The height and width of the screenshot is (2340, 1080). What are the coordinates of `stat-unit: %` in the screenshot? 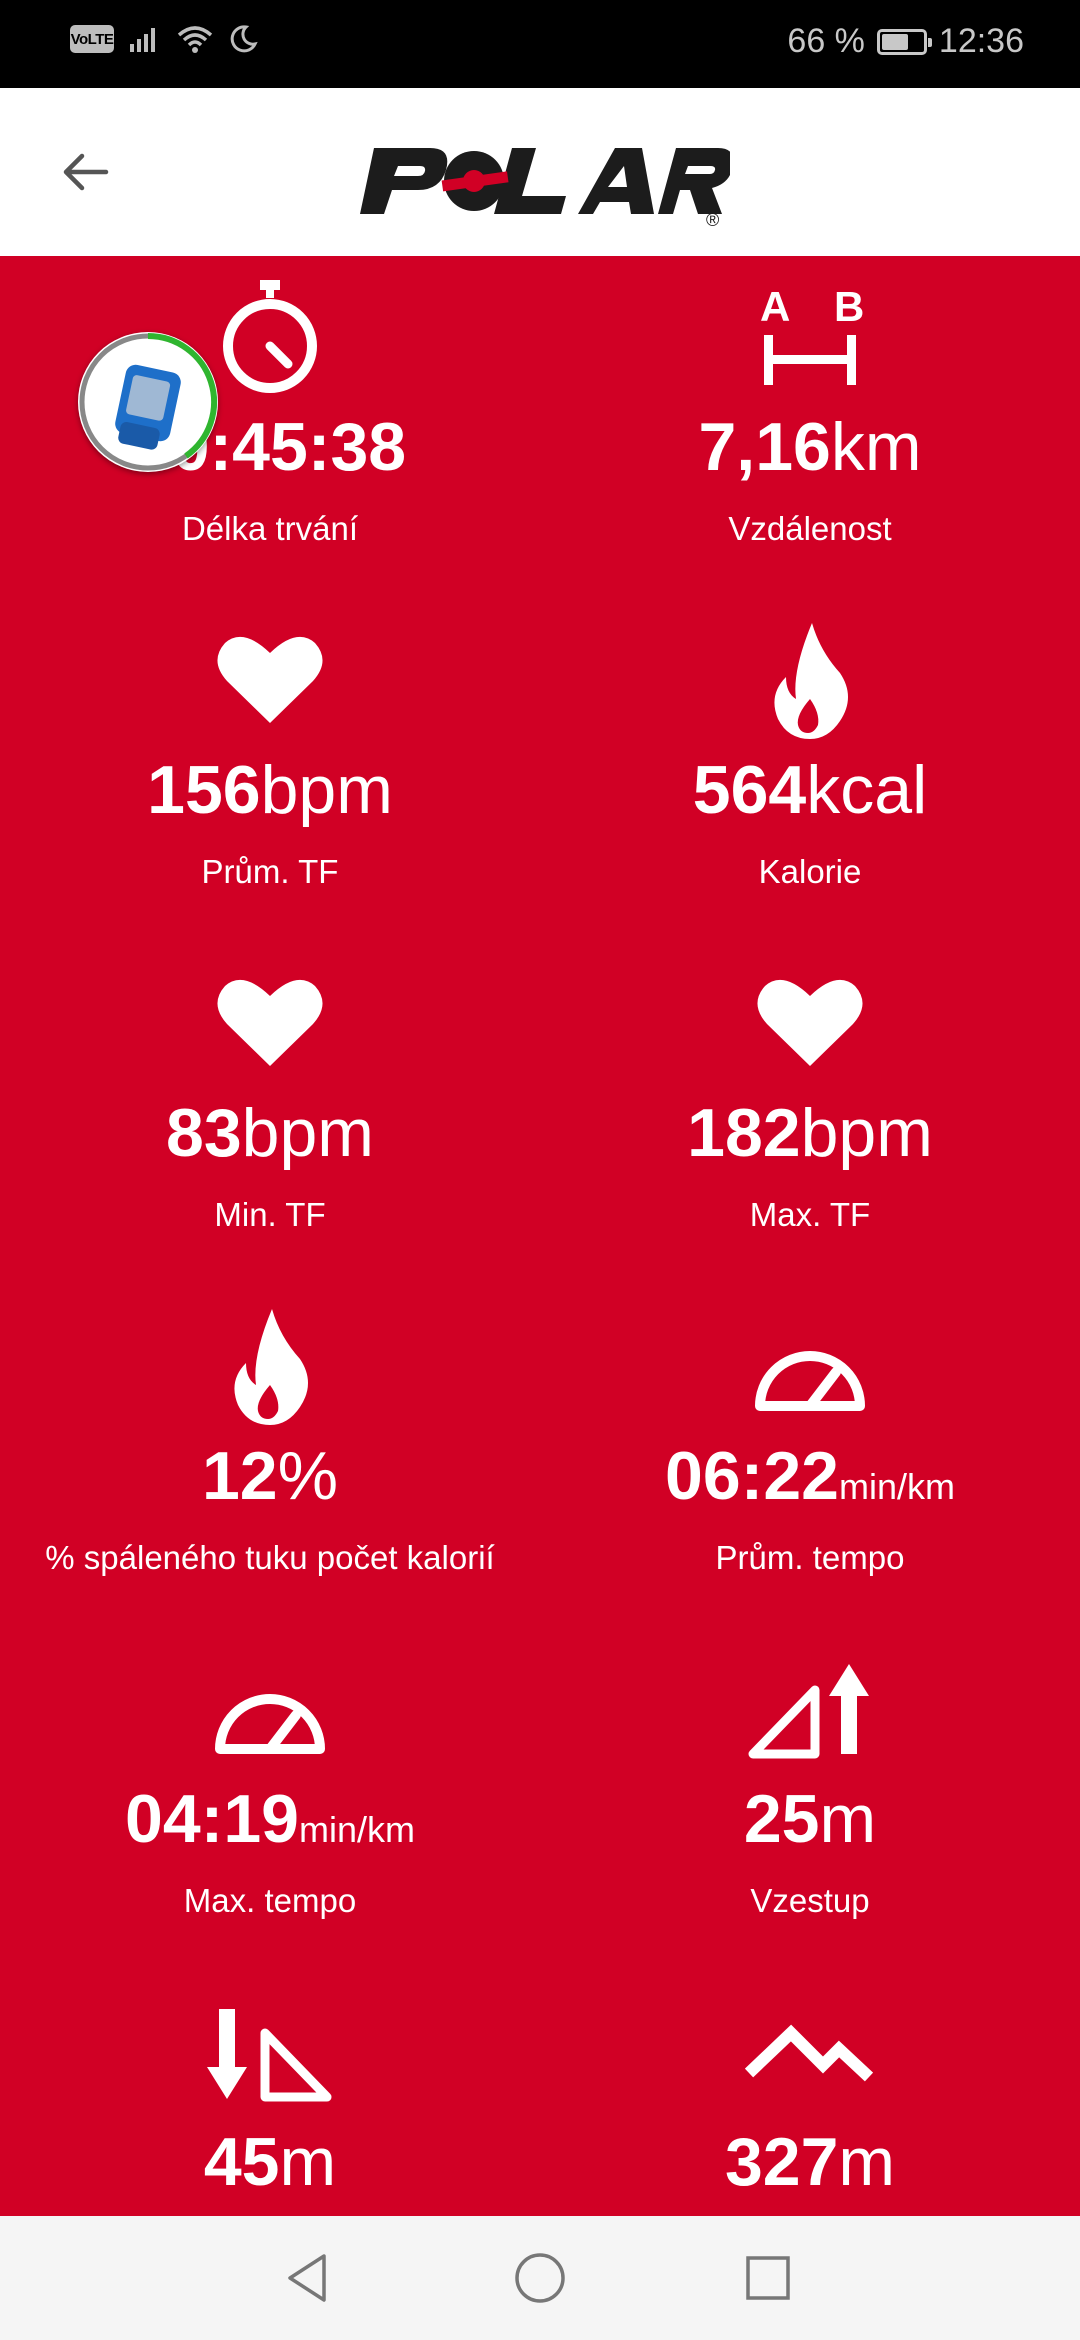 It's located at (308, 1476).